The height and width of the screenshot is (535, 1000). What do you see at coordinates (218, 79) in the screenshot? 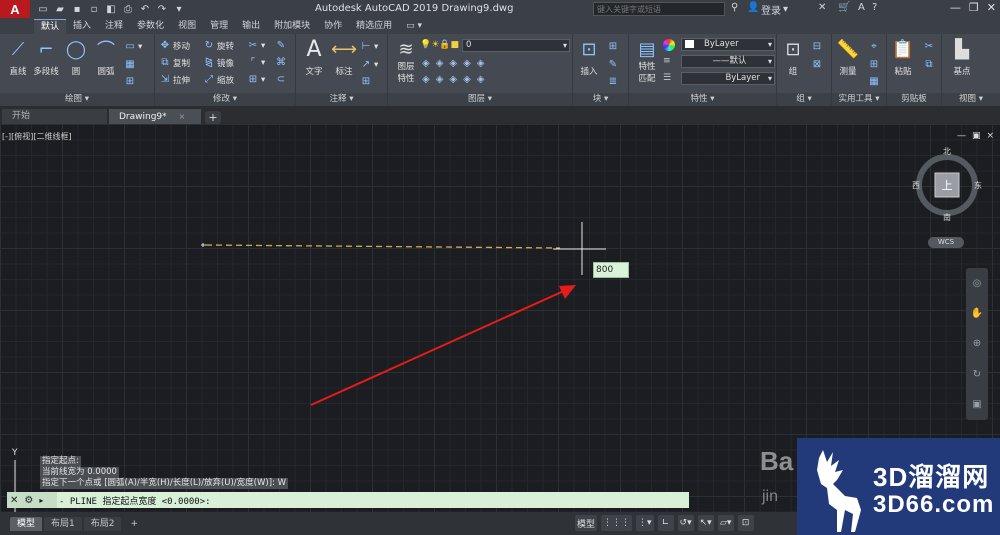
I see `scale-tool: ⤢ 缩放` at bounding box center [218, 79].